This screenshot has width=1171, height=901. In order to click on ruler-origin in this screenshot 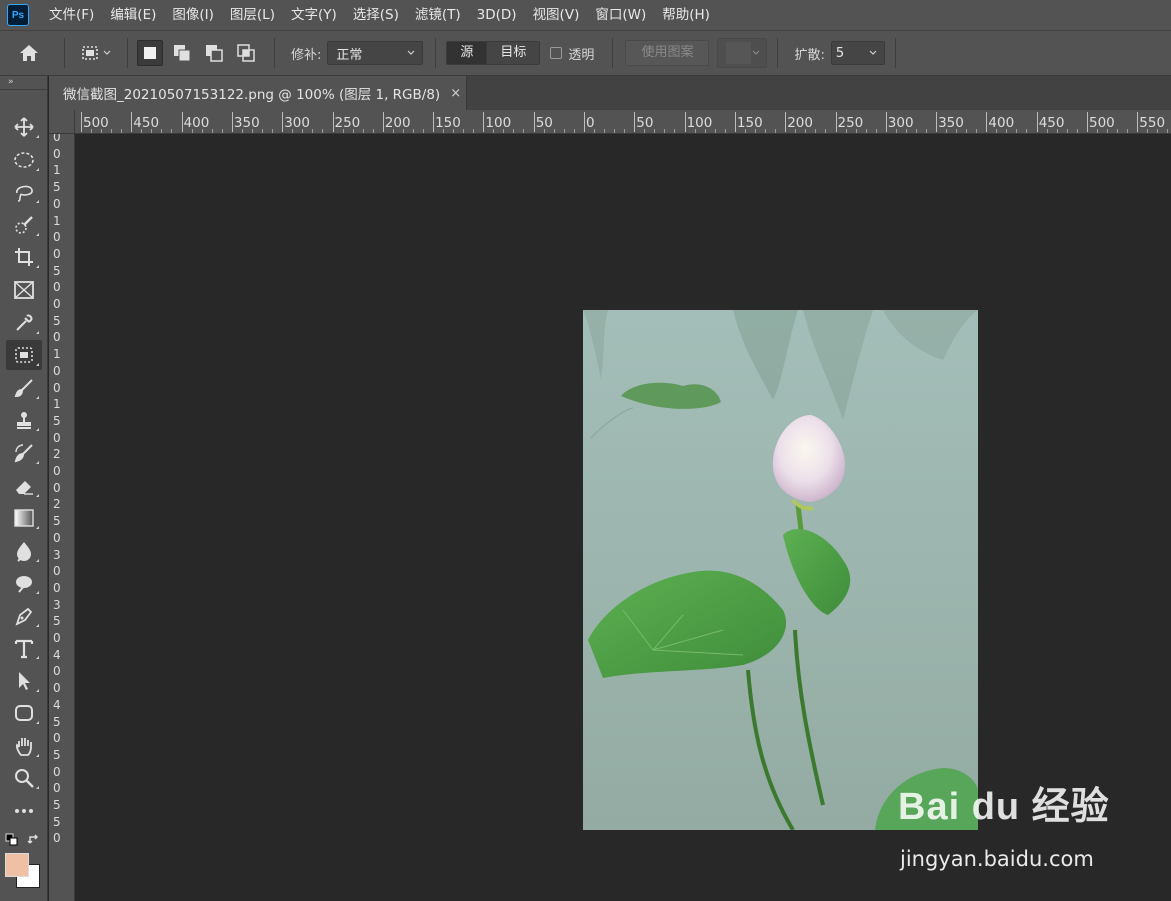, I will do `click(62, 122)`.